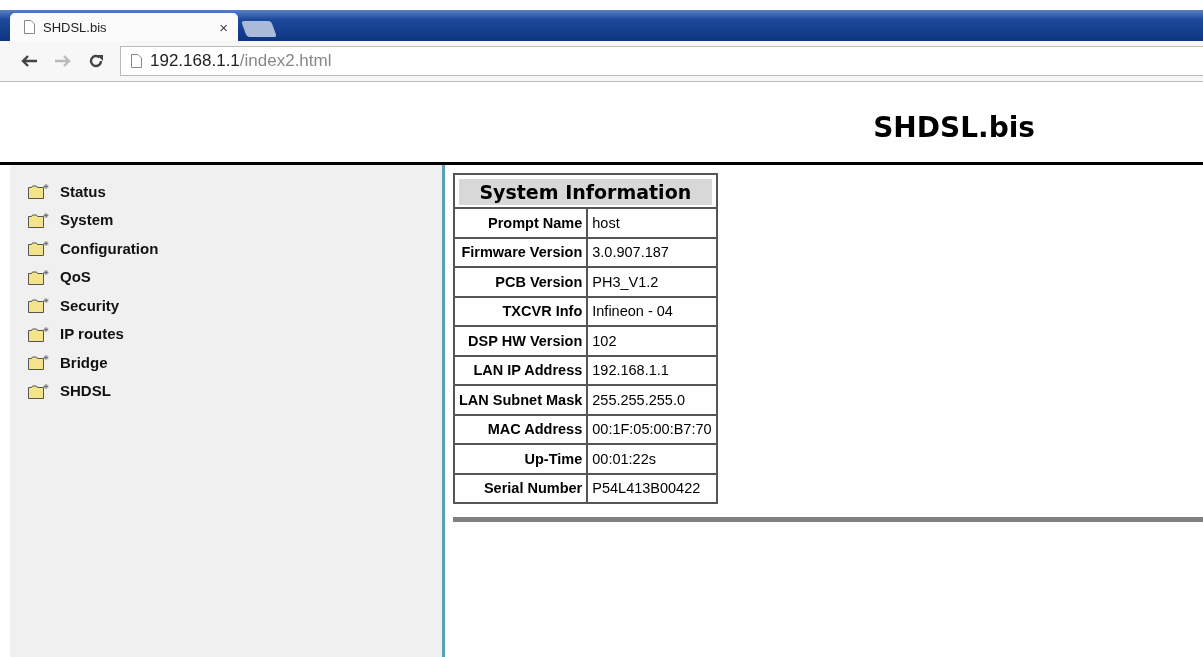 The image size is (1203, 657). I want to click on menu-link: Security, so click(90, 305).